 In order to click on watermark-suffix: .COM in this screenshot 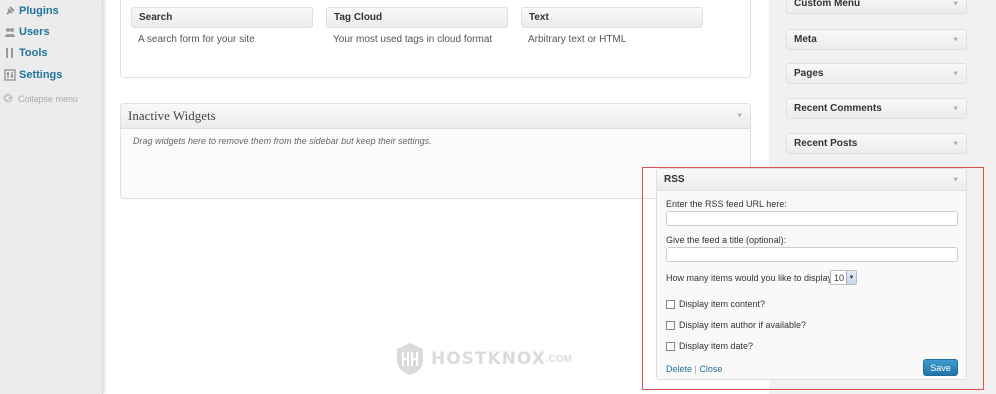, I will do `click(558, 359)`.